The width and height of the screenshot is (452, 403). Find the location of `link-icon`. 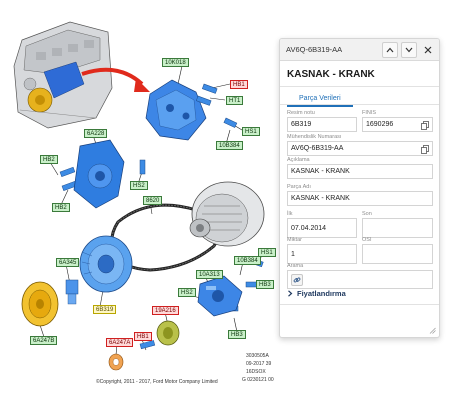

link-icon is located at coordinates (297, 279).